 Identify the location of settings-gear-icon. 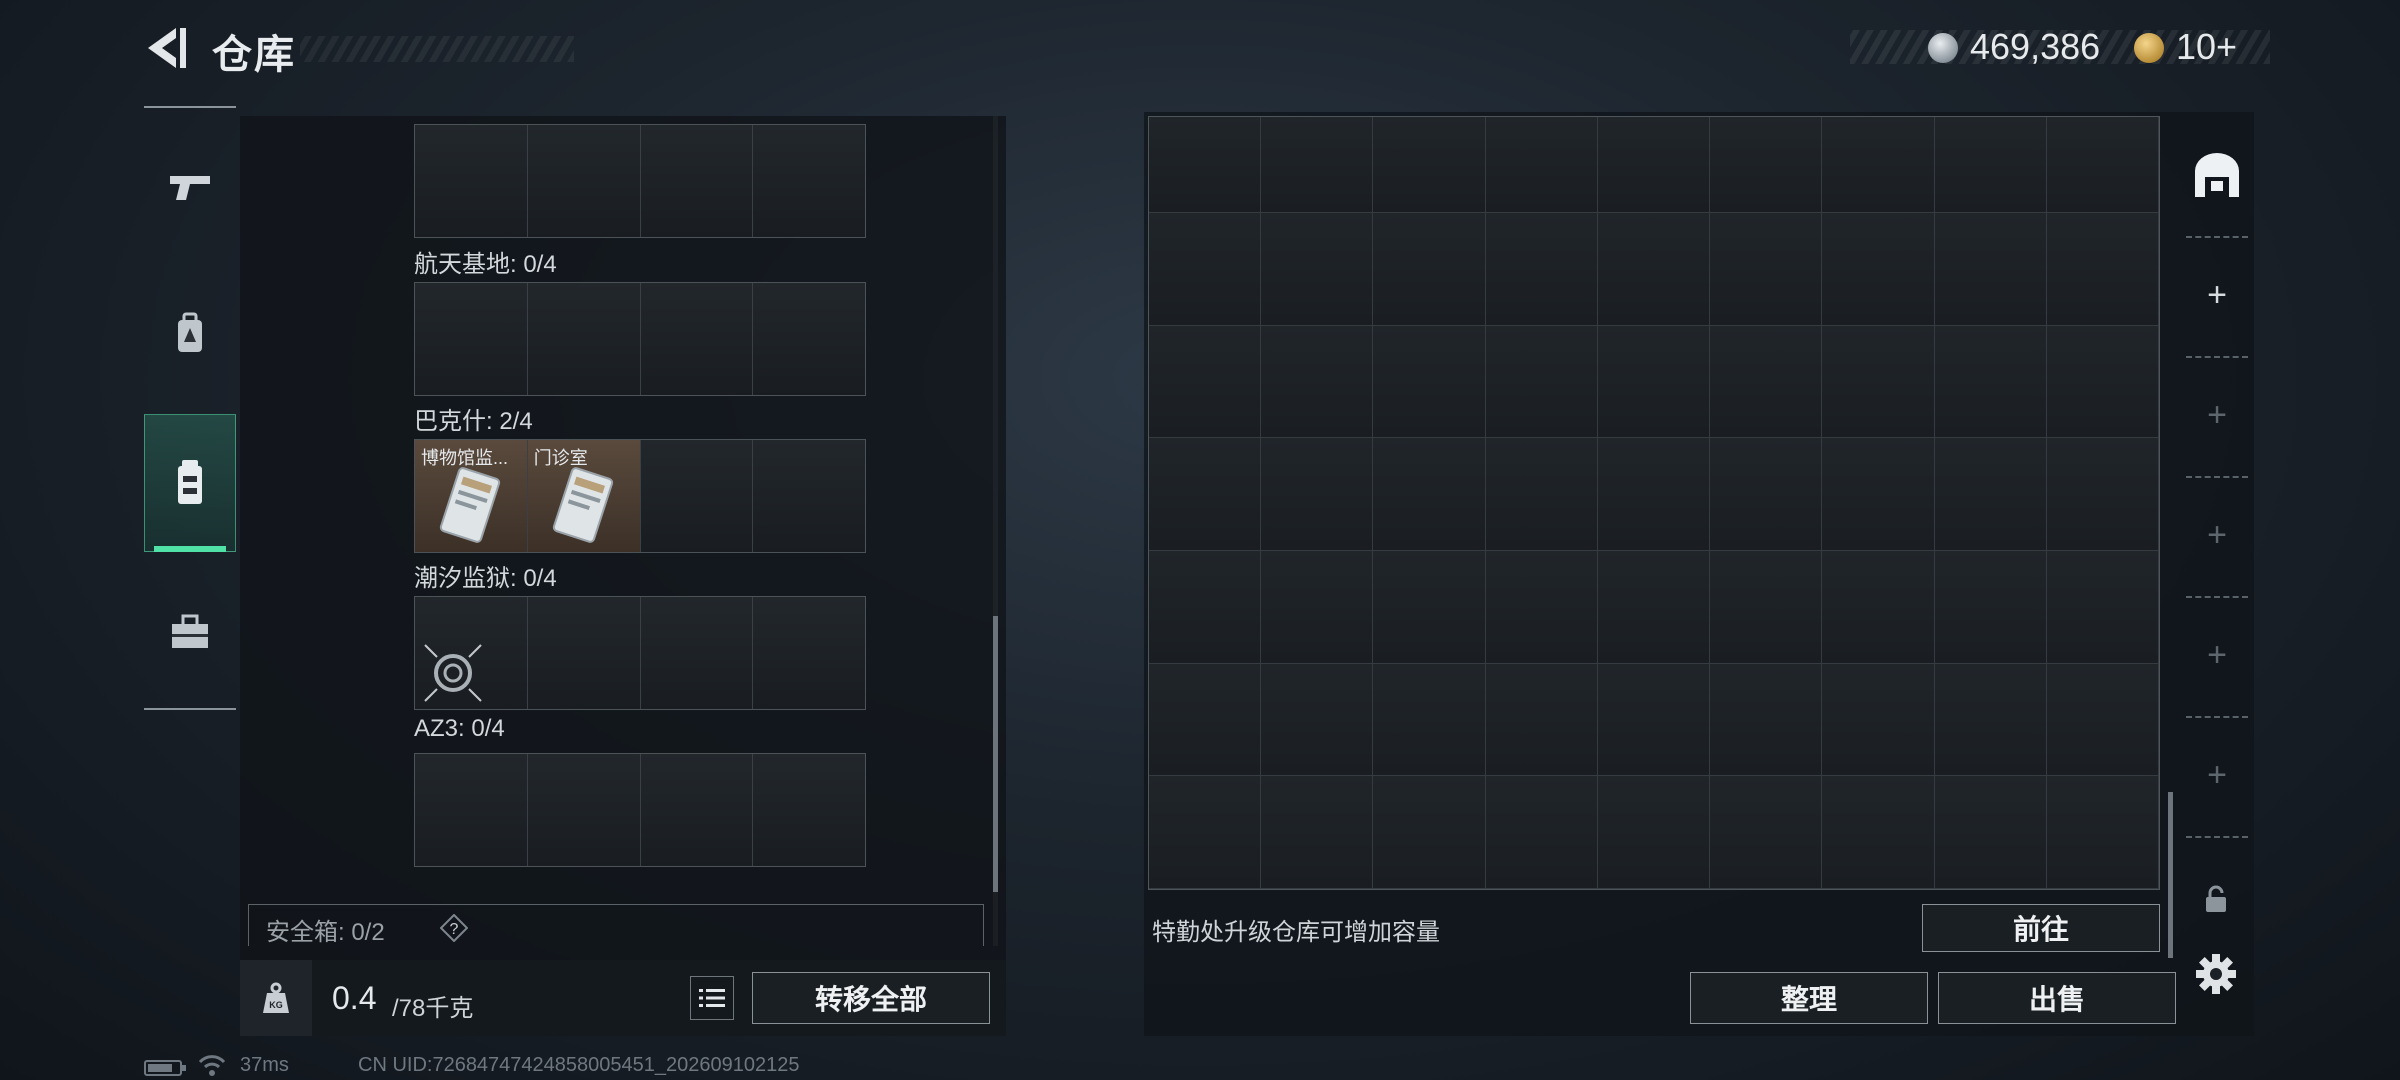
(2216, 974).